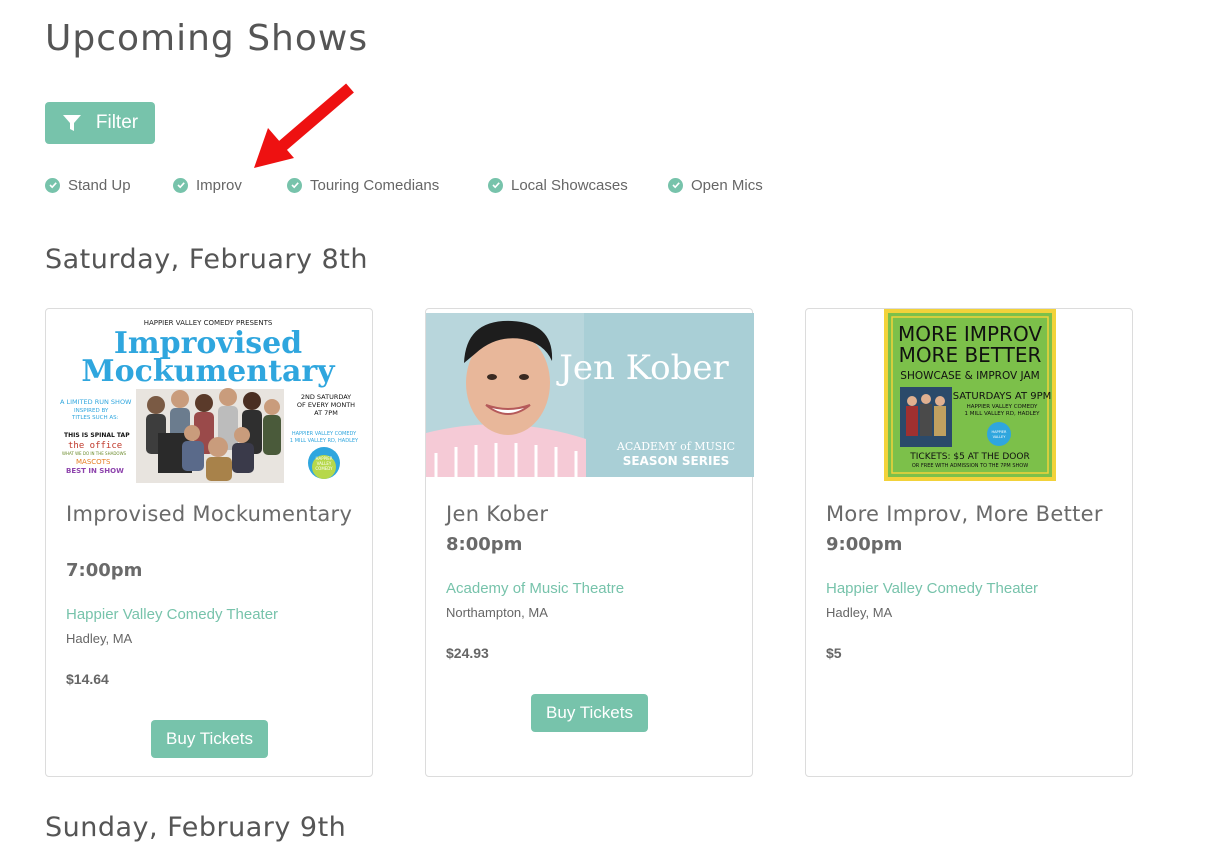  Describe the element at coordinates (95, 471) in the screenshot. I see `poster-title-ref: BEST IN SHOW` at that location.